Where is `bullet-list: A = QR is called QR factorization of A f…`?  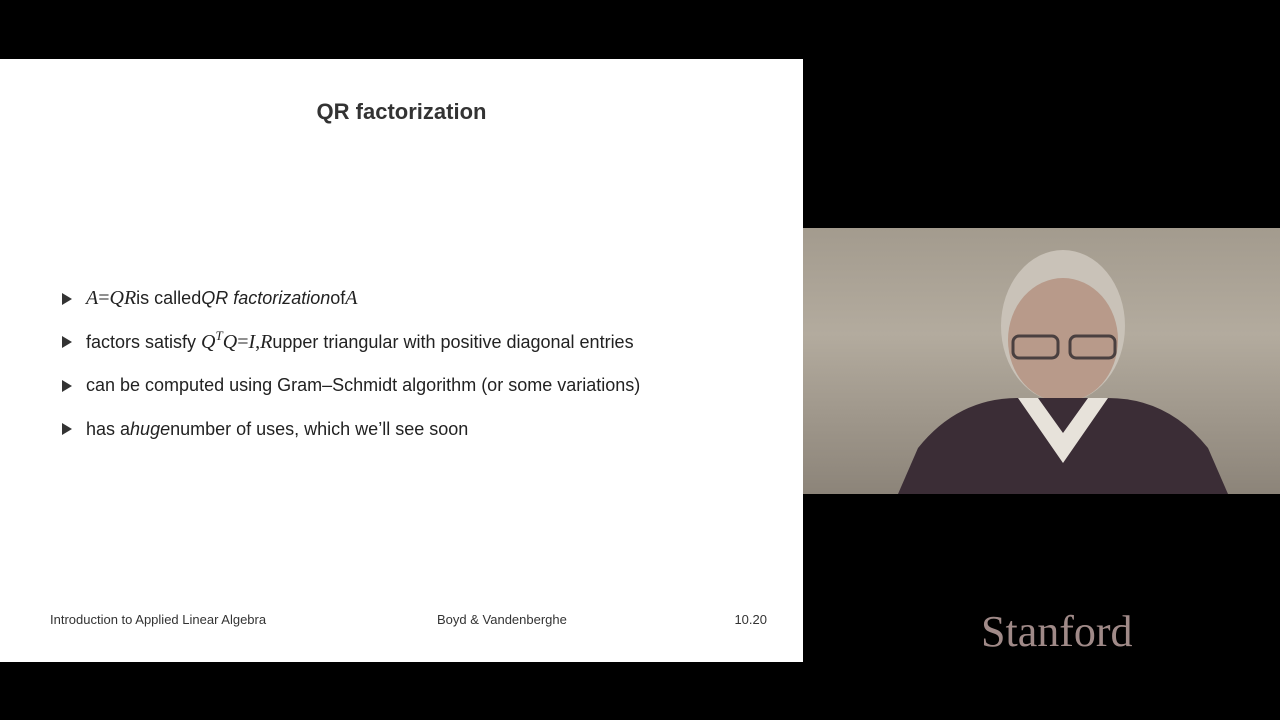
bullet-list: A = QR is called QR factorization of A f… is located at coordinates (420, 364).